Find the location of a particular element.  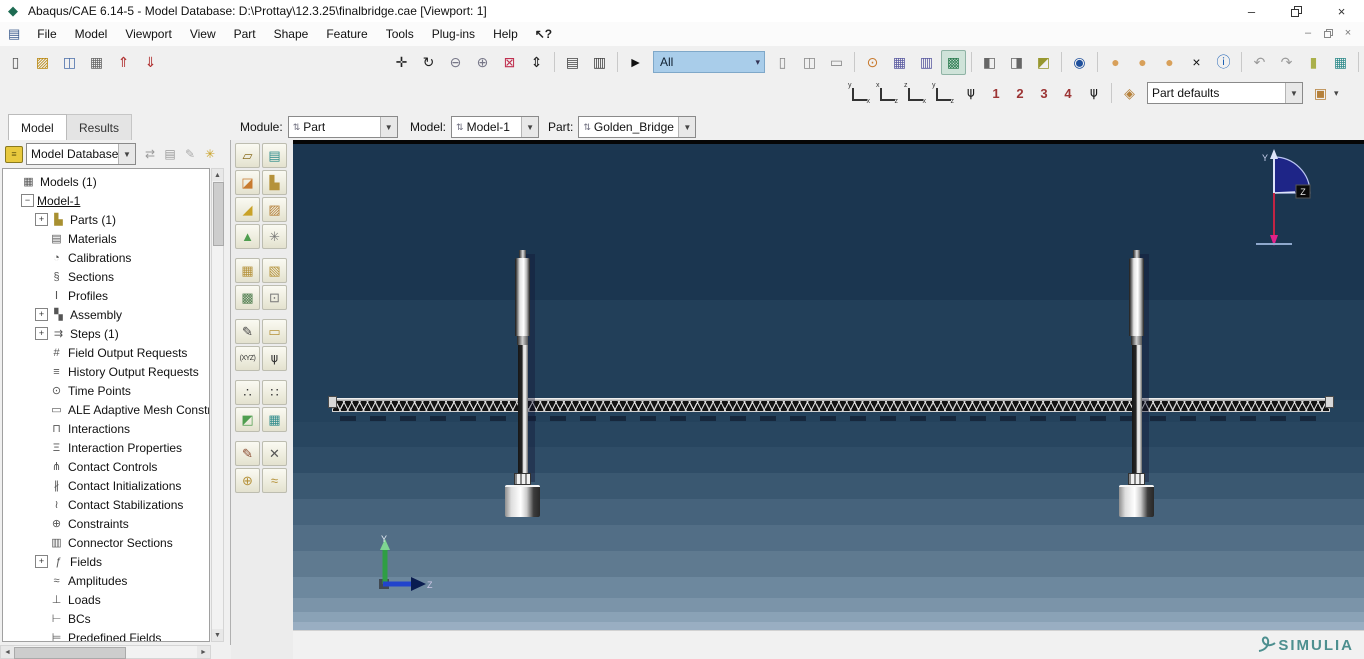

tree-item-loads: ⊥ Loads is located at coordinates (106, 599).